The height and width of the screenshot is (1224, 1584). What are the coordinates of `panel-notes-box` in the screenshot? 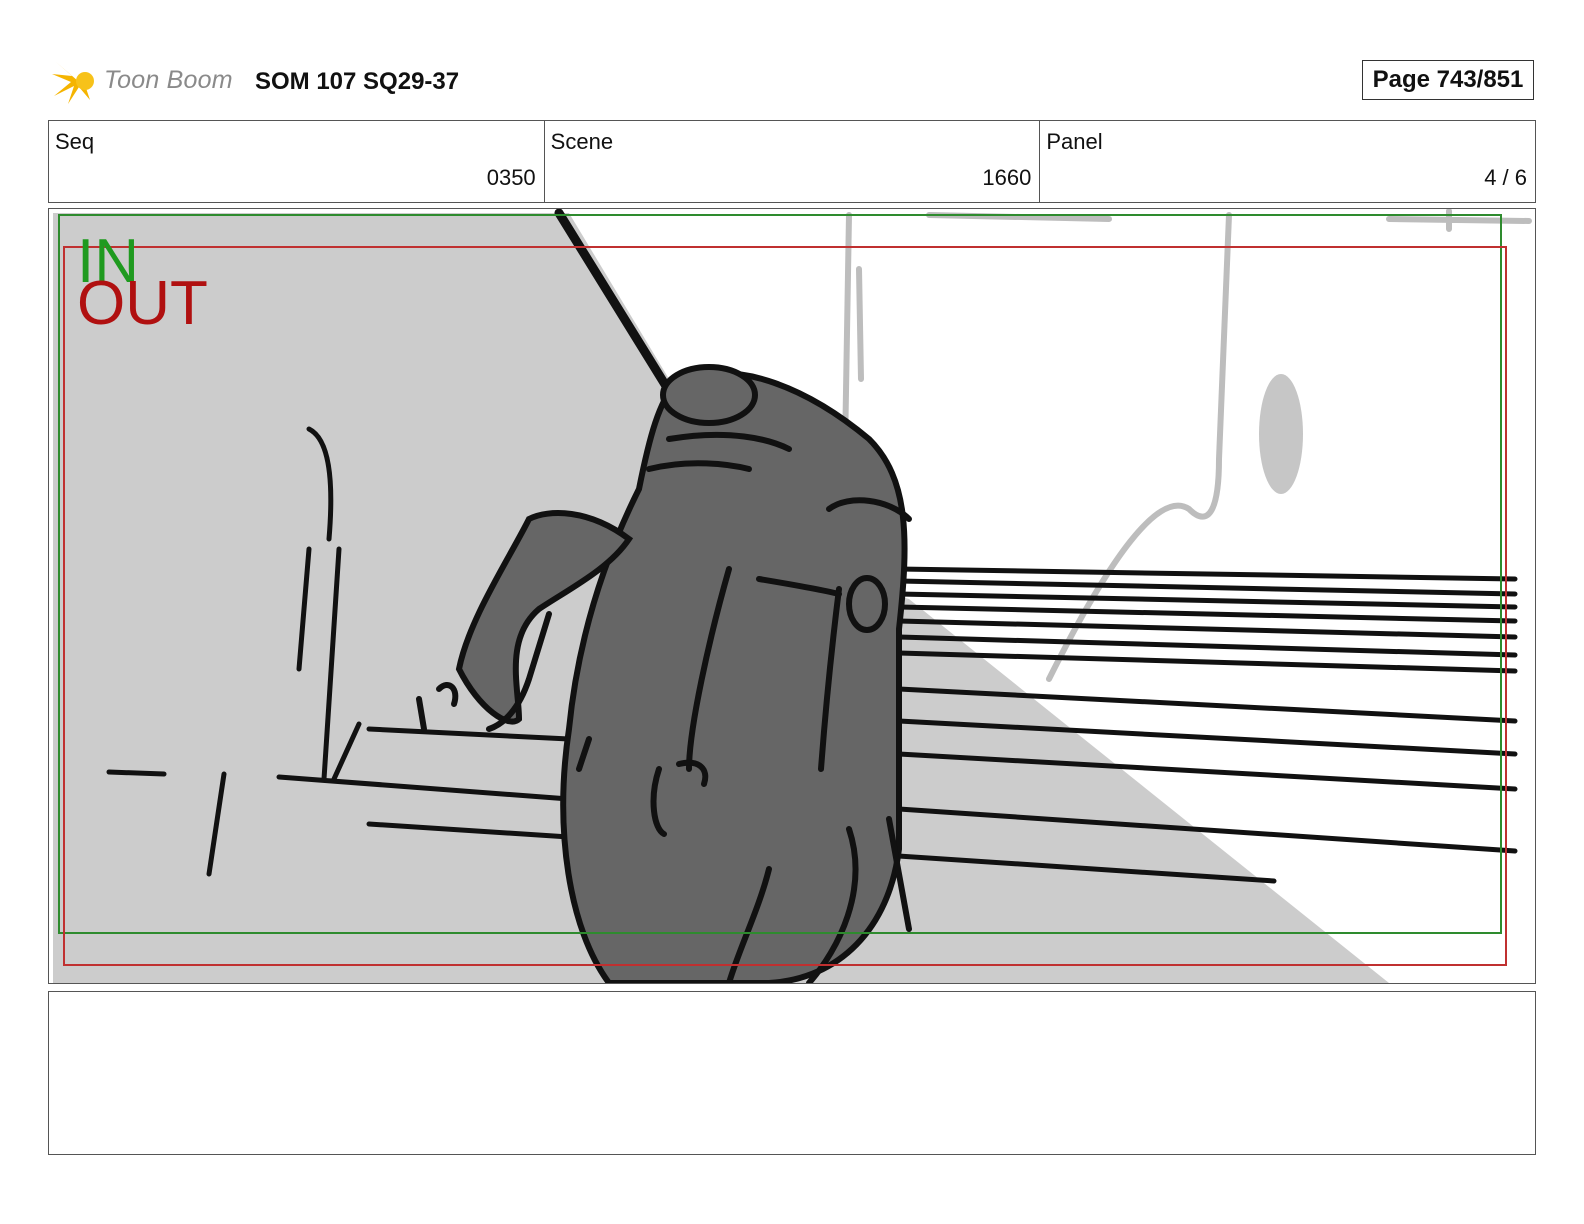 It's located at (792, 1073).